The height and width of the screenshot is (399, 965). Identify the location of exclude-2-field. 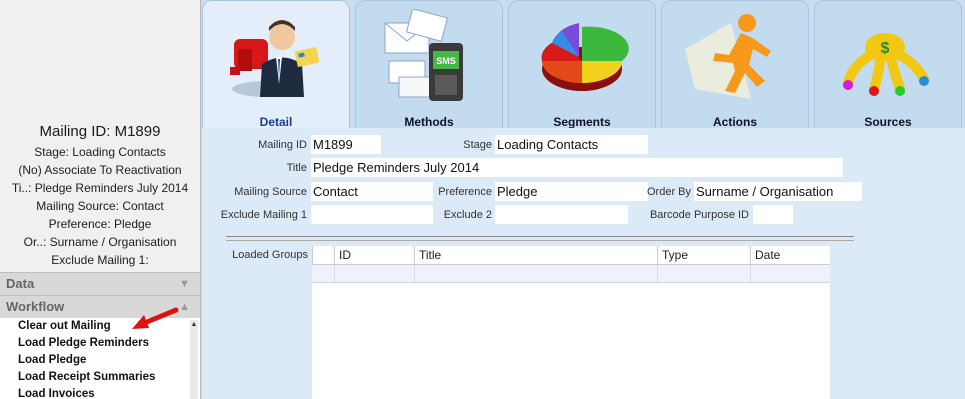
(561, 214).